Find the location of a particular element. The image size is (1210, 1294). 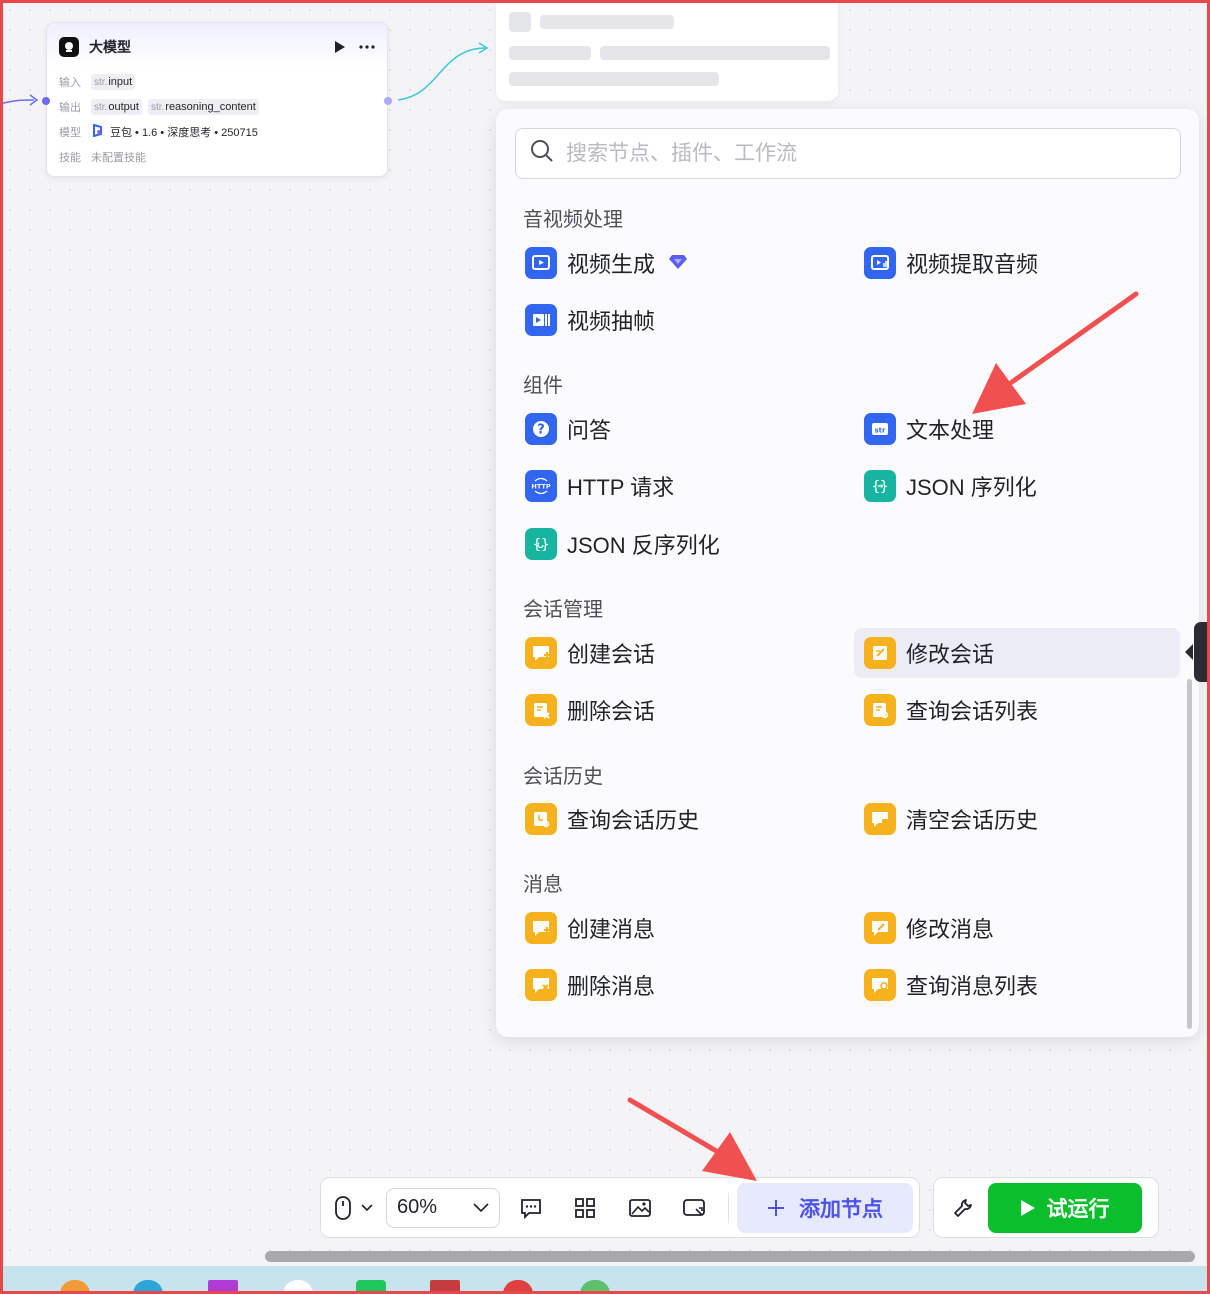

model-value: 豆包 • 1.6 • 深度思考 • 250715 is located at coordinates (184, 133).